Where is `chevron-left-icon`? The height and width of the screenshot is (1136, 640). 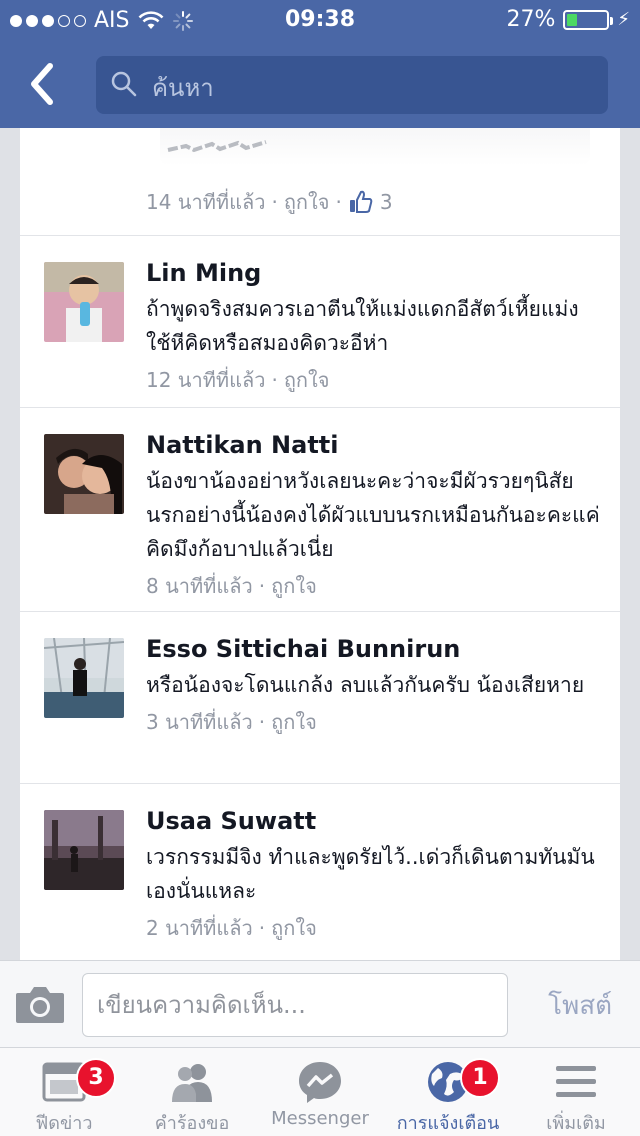
chevron-left-icon is located at coordinates (42, 84).